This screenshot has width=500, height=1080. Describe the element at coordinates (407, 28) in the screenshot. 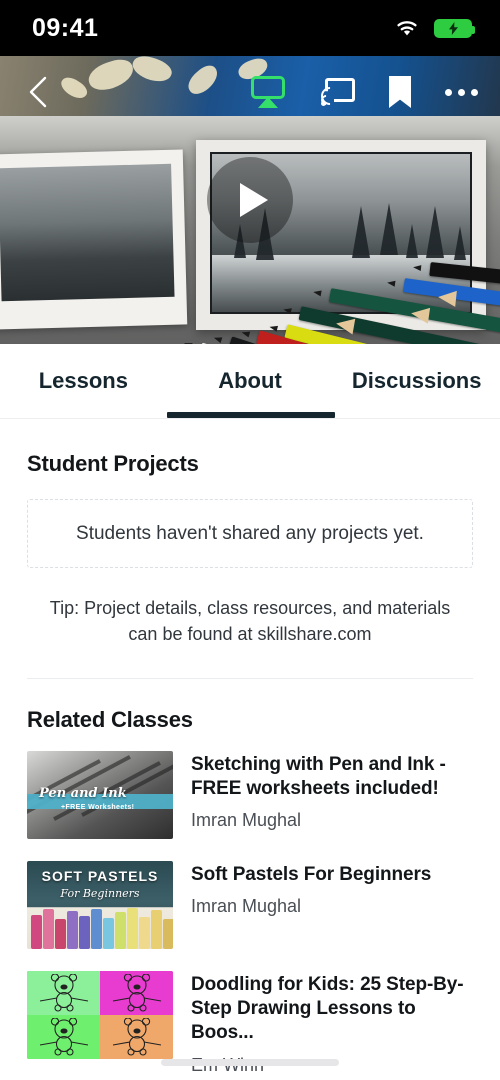

I see `wifi-icon` at that location.